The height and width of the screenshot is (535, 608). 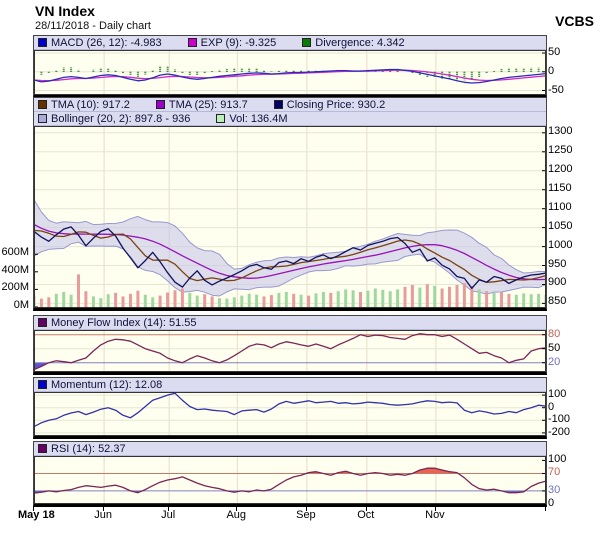 I want to click on legend-item: Vol: 136.4M, so click(x=252, y=118).